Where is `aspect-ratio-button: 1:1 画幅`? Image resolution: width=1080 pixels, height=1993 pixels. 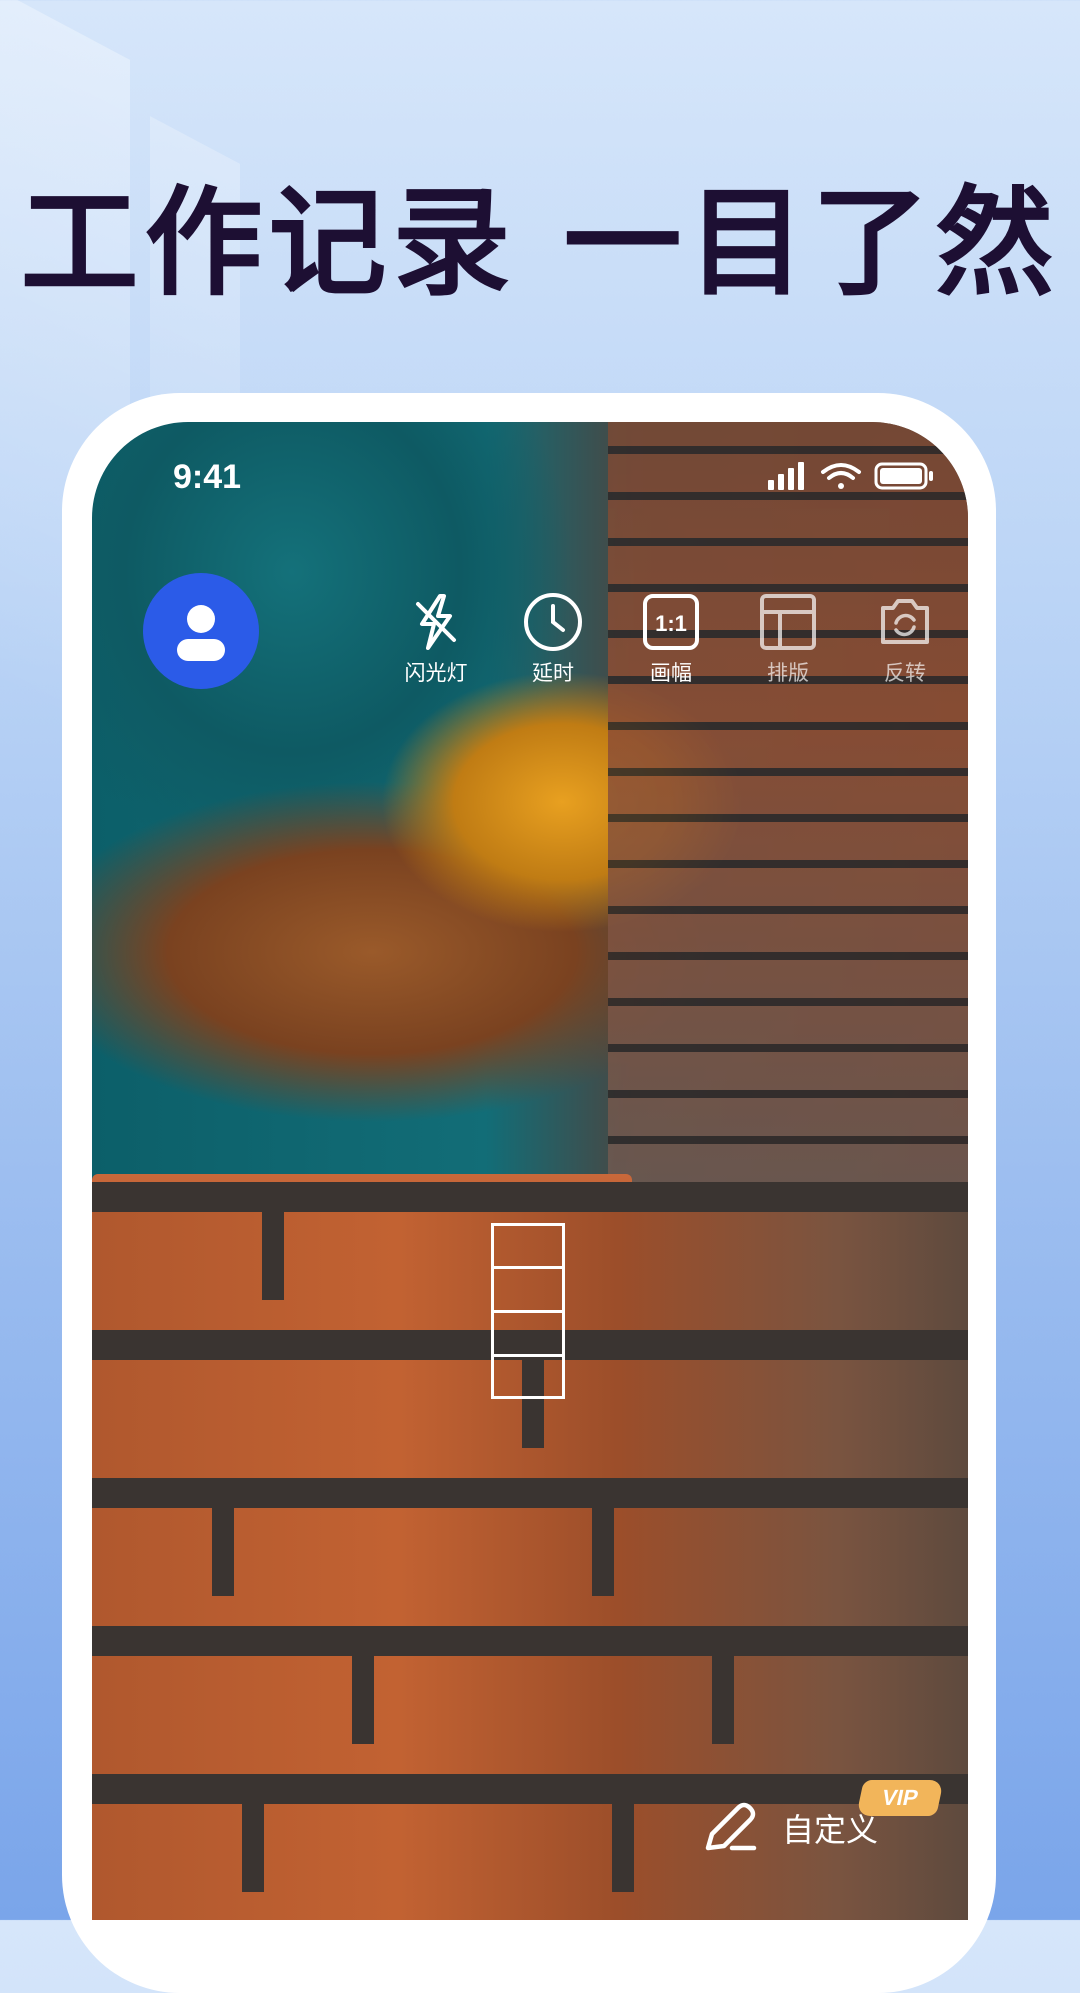
aspect-ratio-button: 1:1 画幅 is located at coordinates (671, 645).